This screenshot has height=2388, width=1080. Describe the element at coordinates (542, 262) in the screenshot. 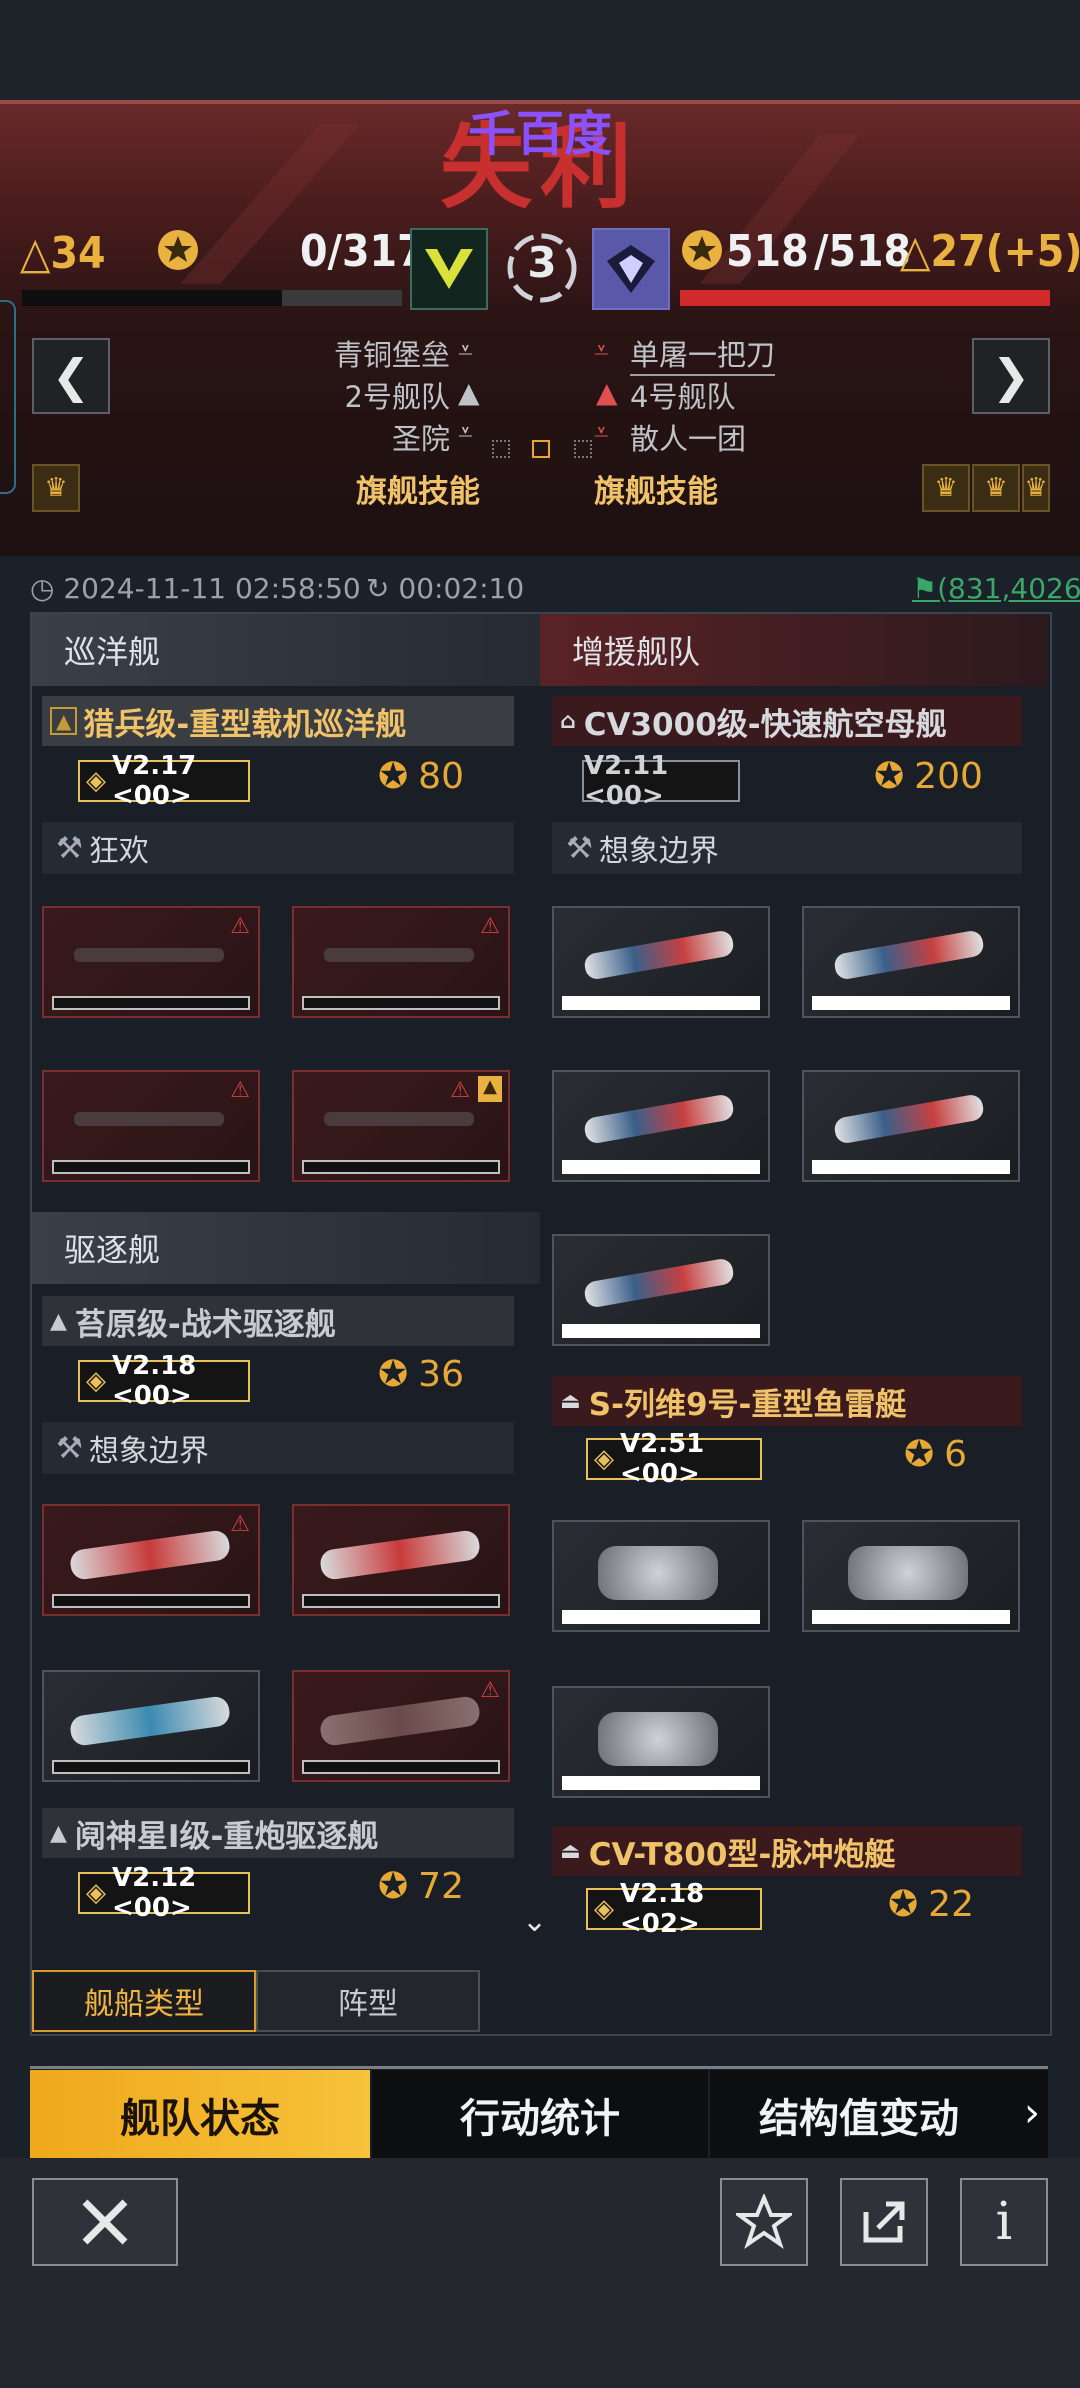

I see `round-number: 3` at that location.